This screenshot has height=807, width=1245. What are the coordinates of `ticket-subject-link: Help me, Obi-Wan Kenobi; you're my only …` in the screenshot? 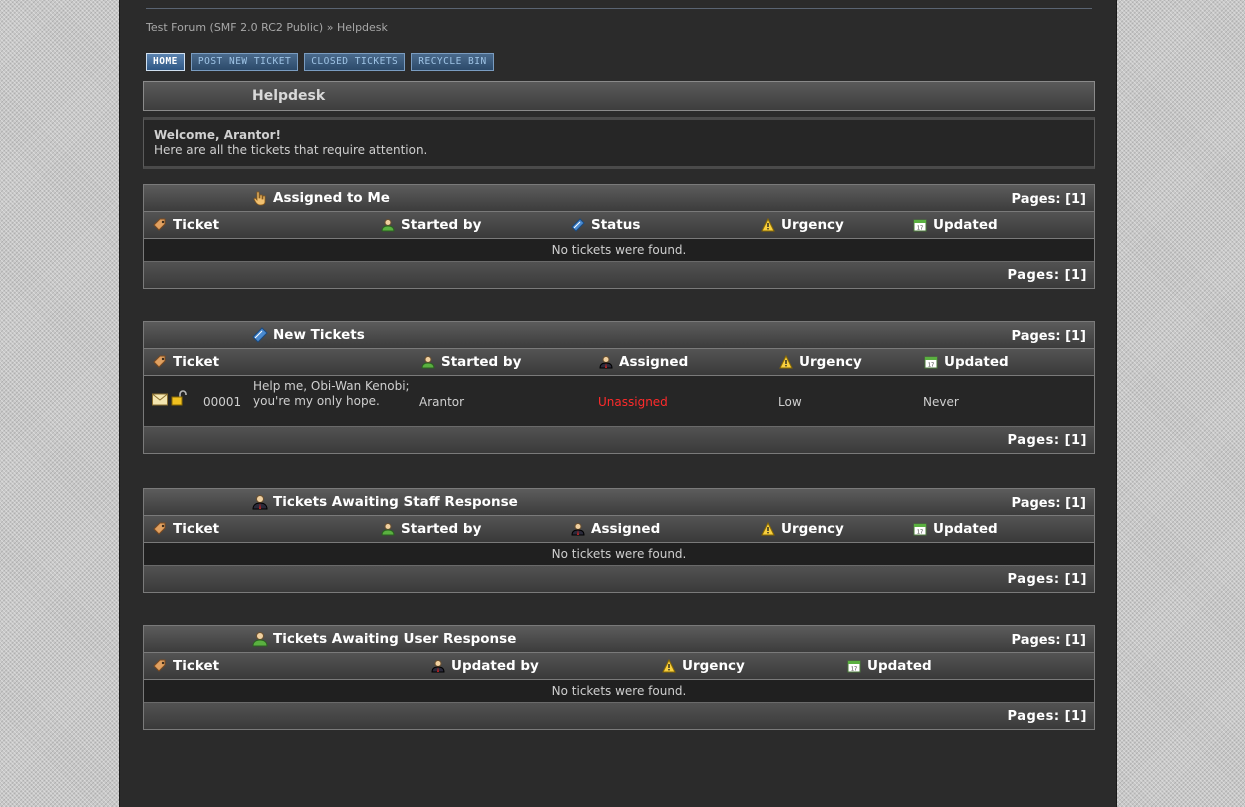 It's located at (333, 394).